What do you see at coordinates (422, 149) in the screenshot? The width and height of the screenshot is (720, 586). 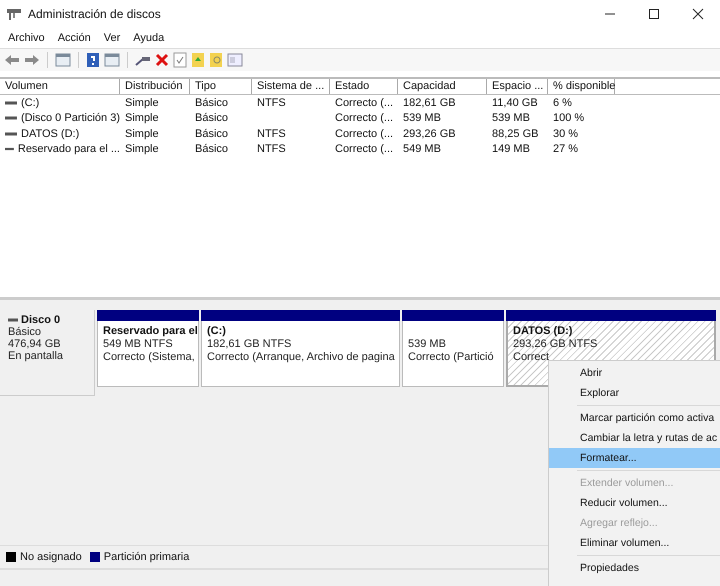 I see `table-cell-text: 549 MB` at bounding box center [422, 149].